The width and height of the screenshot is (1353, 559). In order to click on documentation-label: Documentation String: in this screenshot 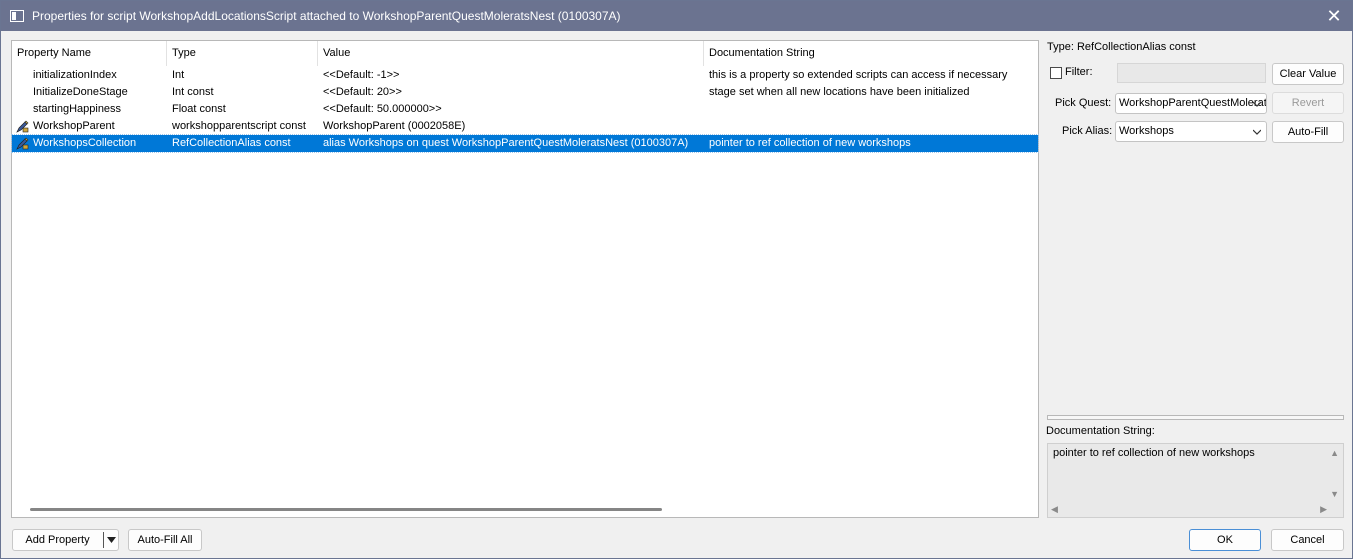, I will do `click(1100, 431)`.